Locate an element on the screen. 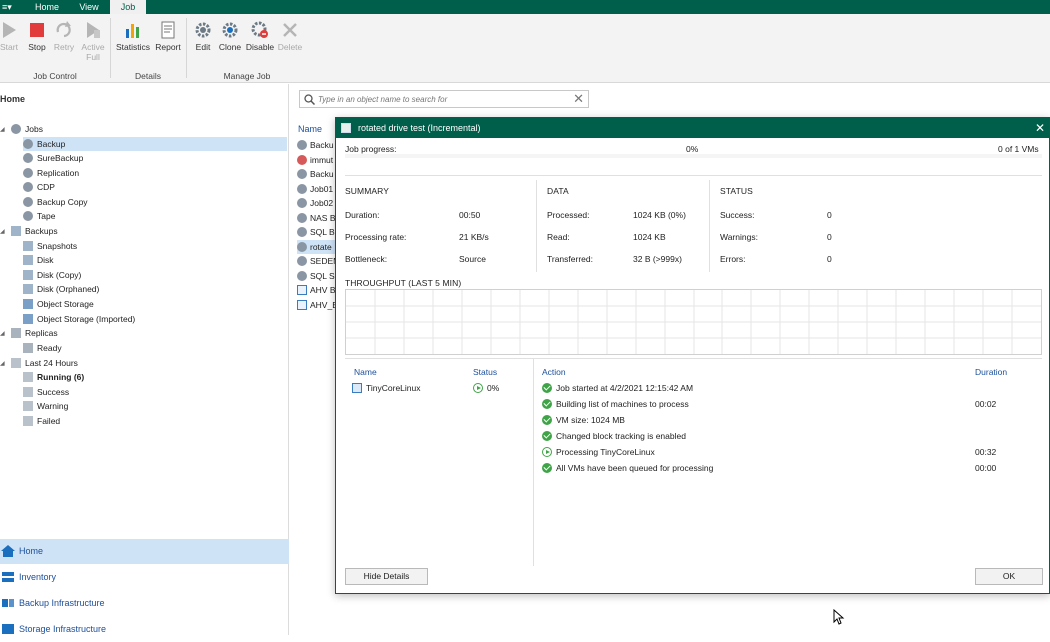  job-row-selected: rotate is located at coordinates (317, 247).